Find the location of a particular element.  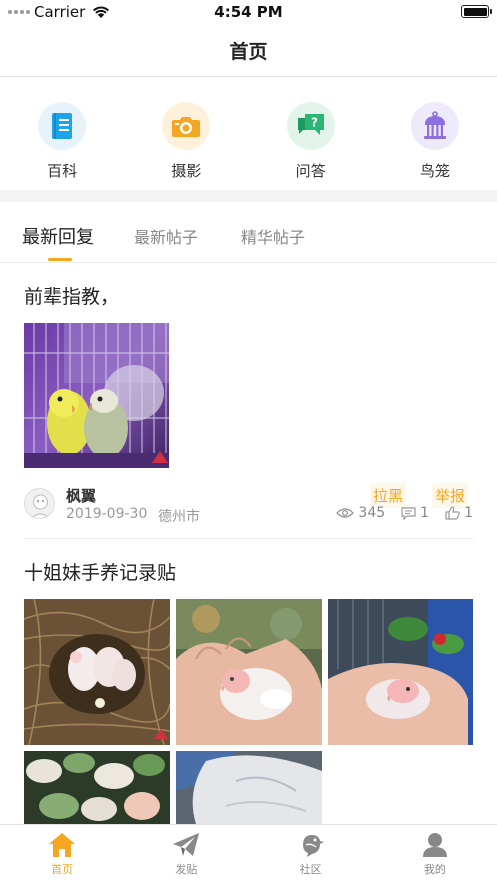

tabbar-post: 发贴 is located at coordinates (186, 854).